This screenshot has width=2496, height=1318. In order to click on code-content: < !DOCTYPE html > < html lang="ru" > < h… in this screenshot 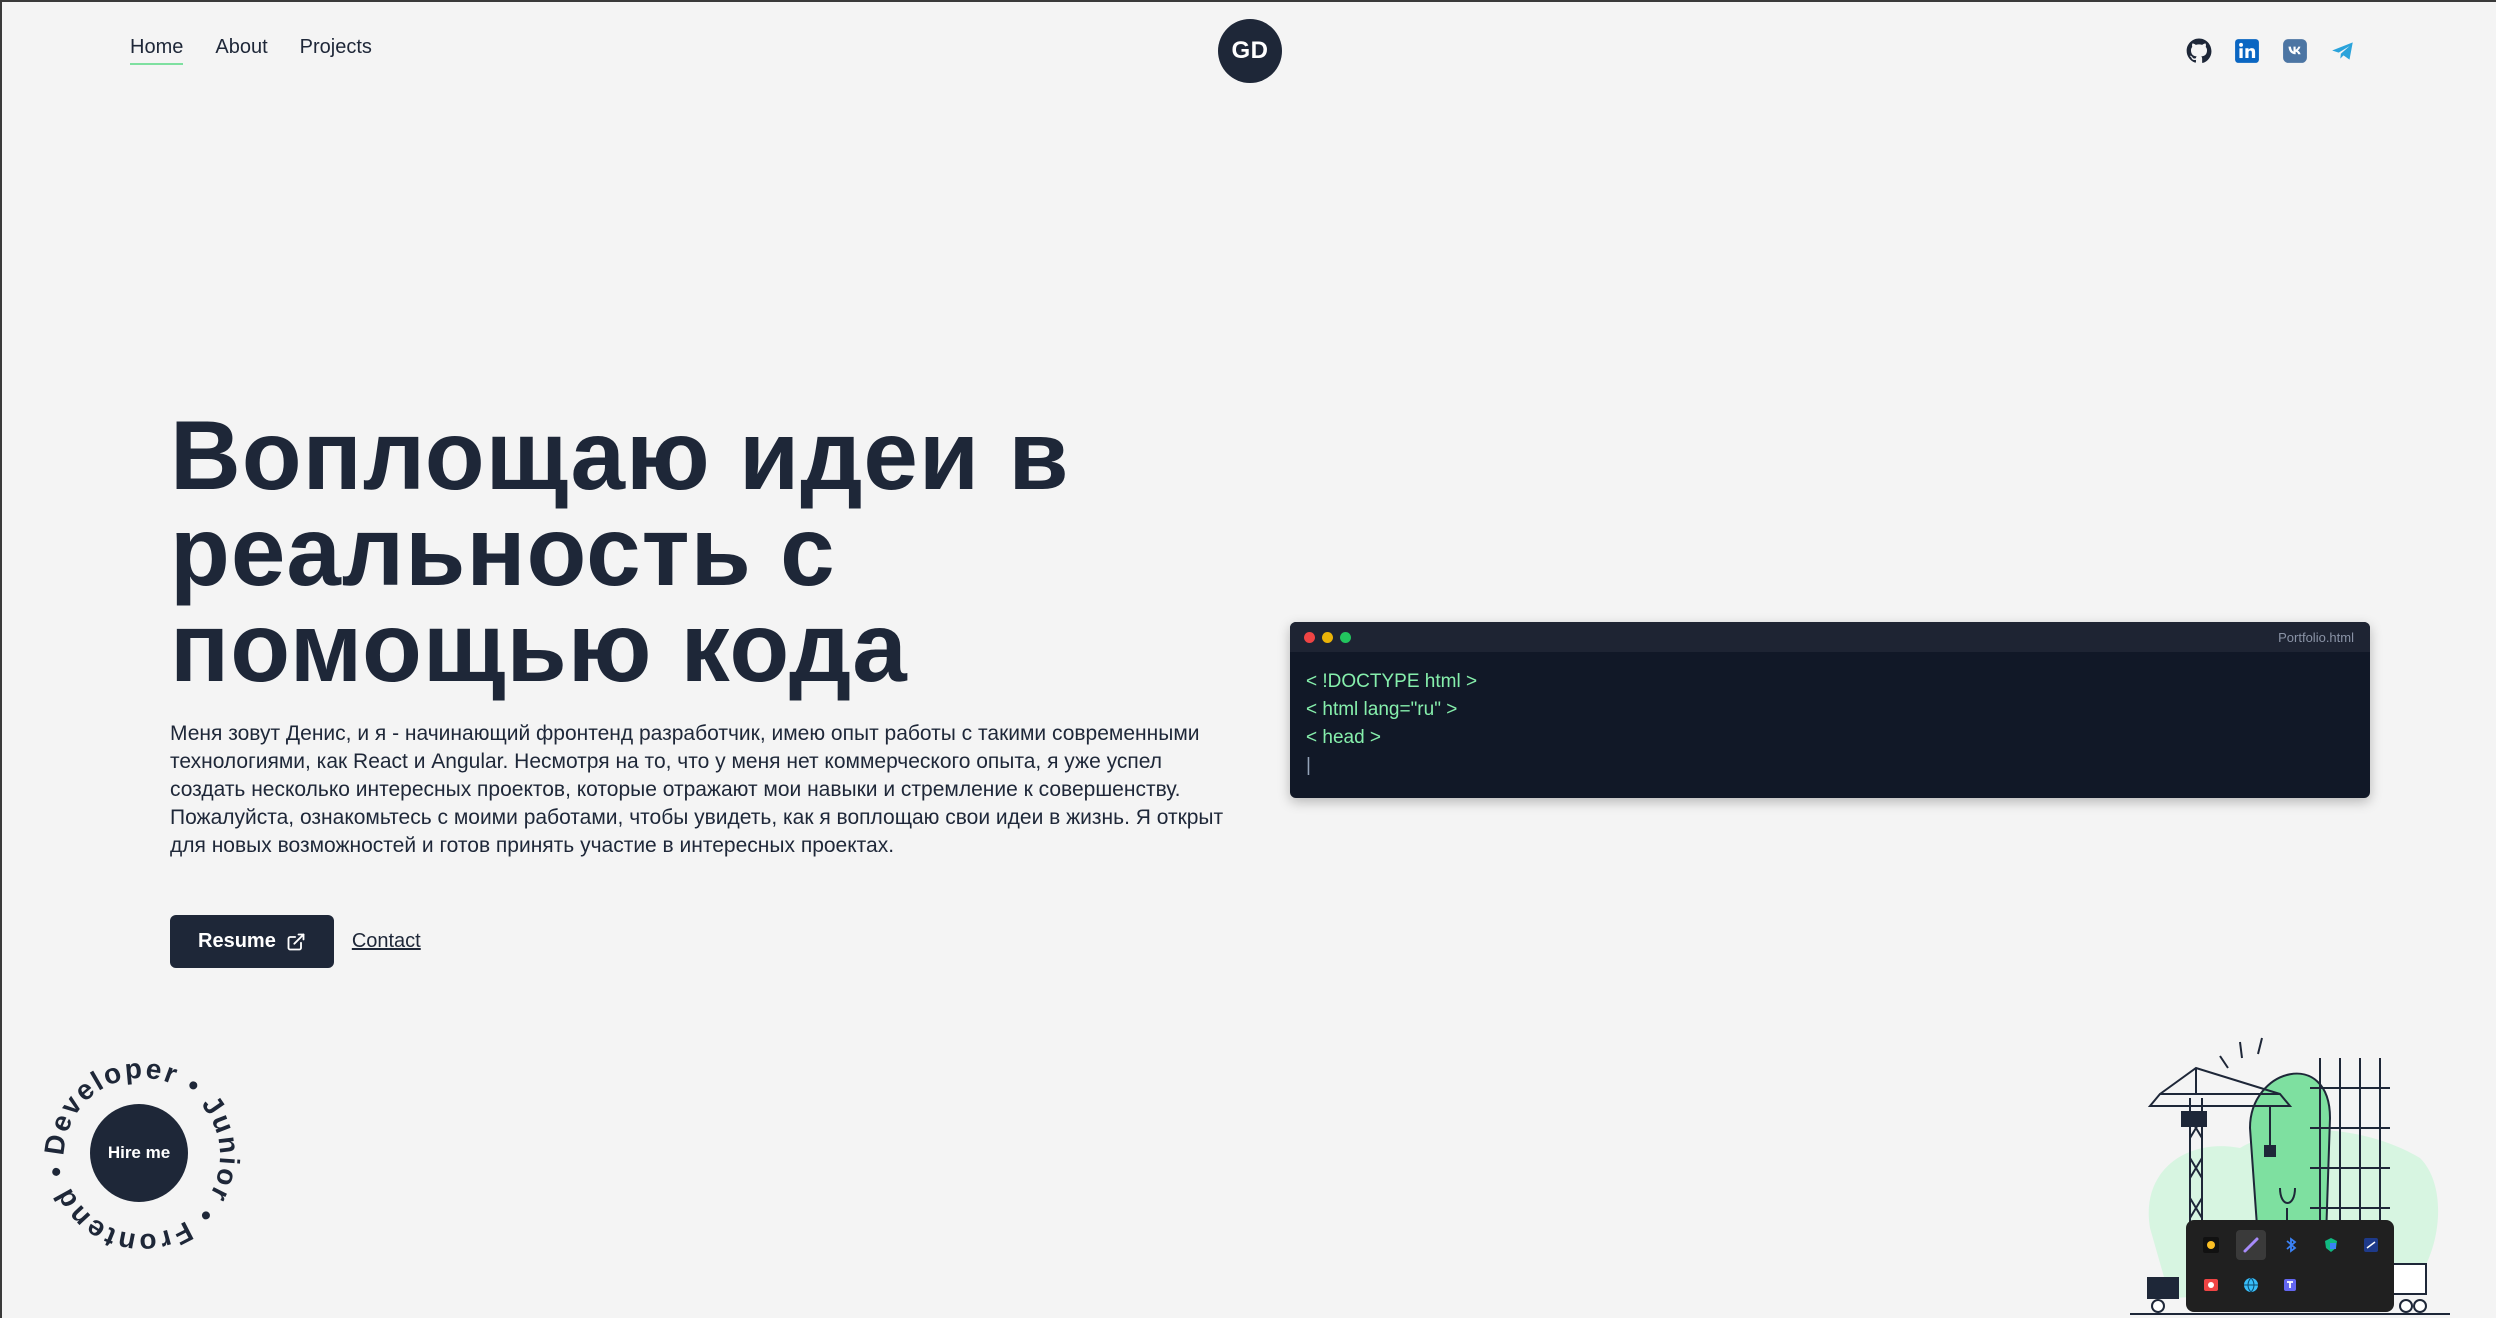, I will do `click(1830, 724)`.